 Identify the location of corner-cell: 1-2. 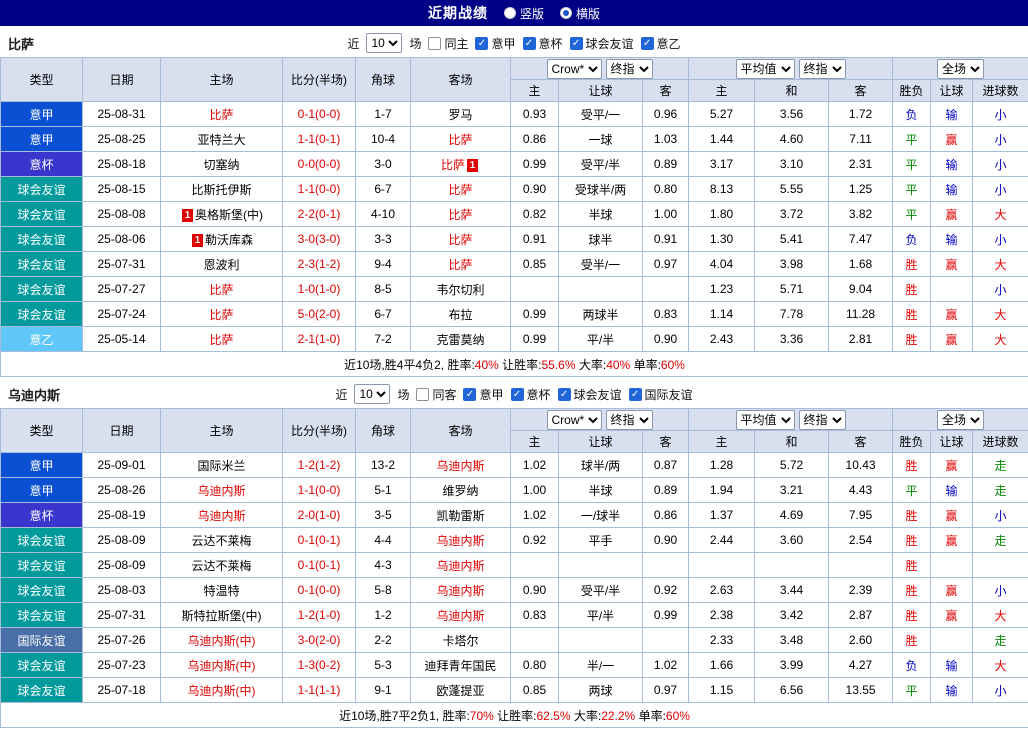
(383, 615).